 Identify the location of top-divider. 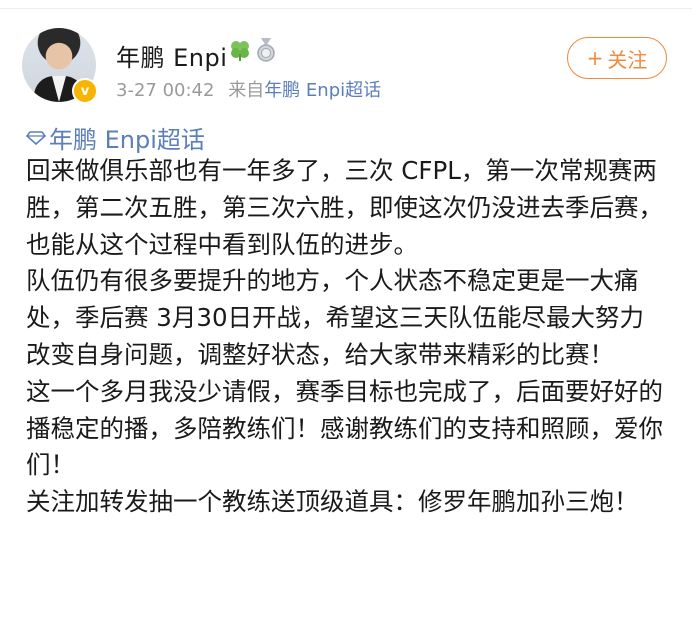
(346, 4).